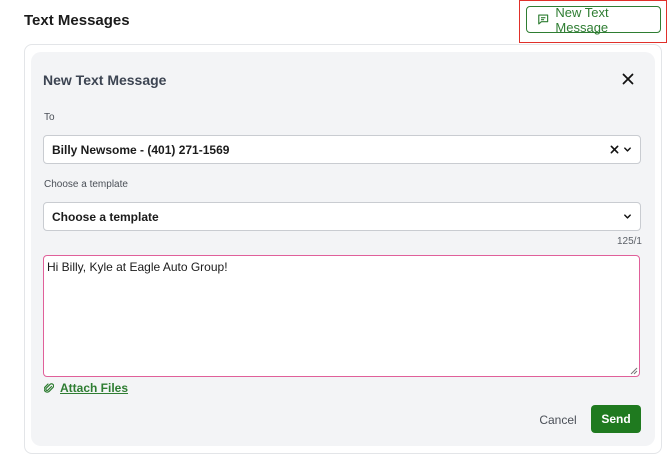 The height and width of the screenshot is (456, 670). I want to click on to-label: To, so click(49, 117).